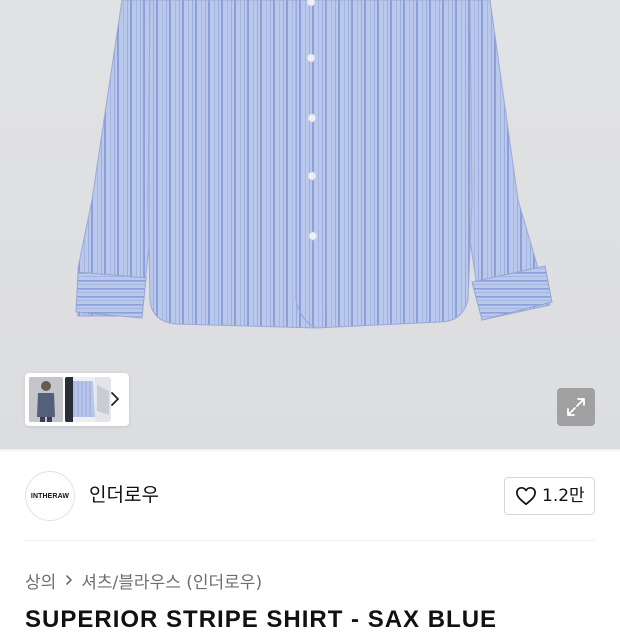  Describe the element at coordinates (124, 495) in the screenshot. I see `brand-name-link: 인더로우` at that location.